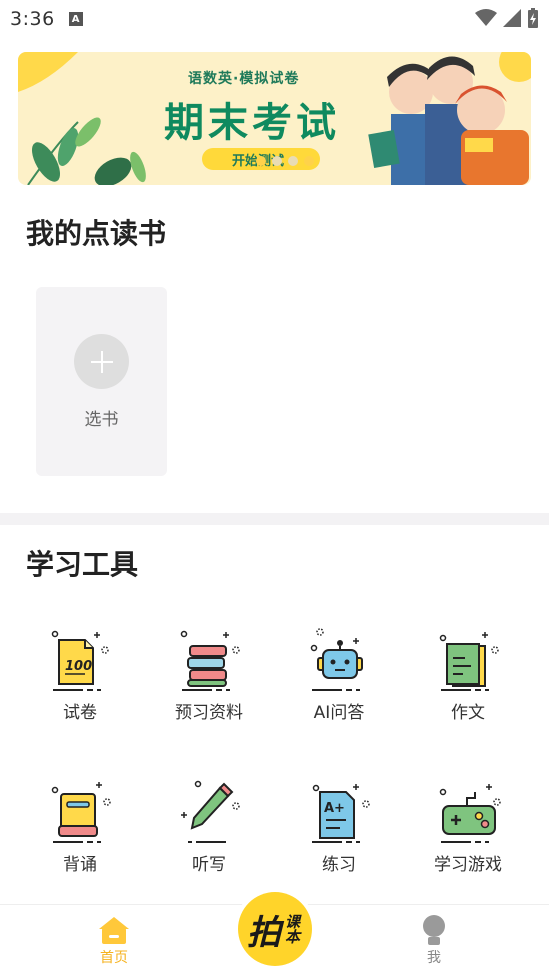 This screenshot has width=549, height=976. I want to click on tool-label: 预习资料, so click(209, 713).